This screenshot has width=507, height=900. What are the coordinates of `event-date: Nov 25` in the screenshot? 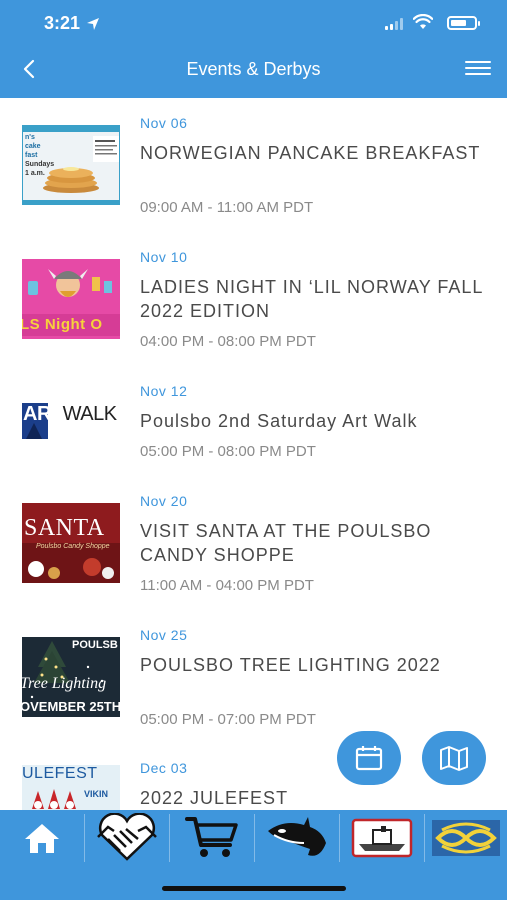 It's located at (164, 635).